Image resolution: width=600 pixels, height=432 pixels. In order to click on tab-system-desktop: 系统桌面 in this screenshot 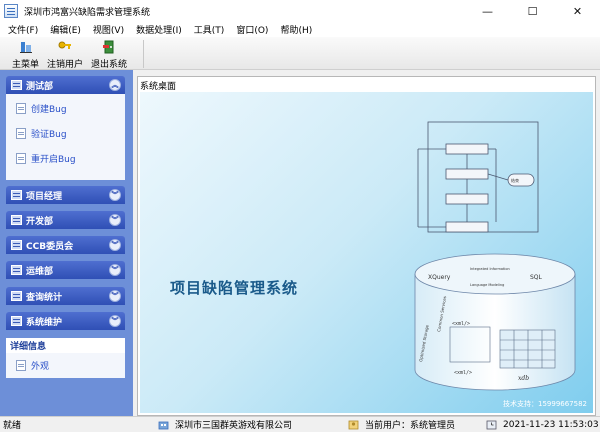, I will do `click(158, 85)`.